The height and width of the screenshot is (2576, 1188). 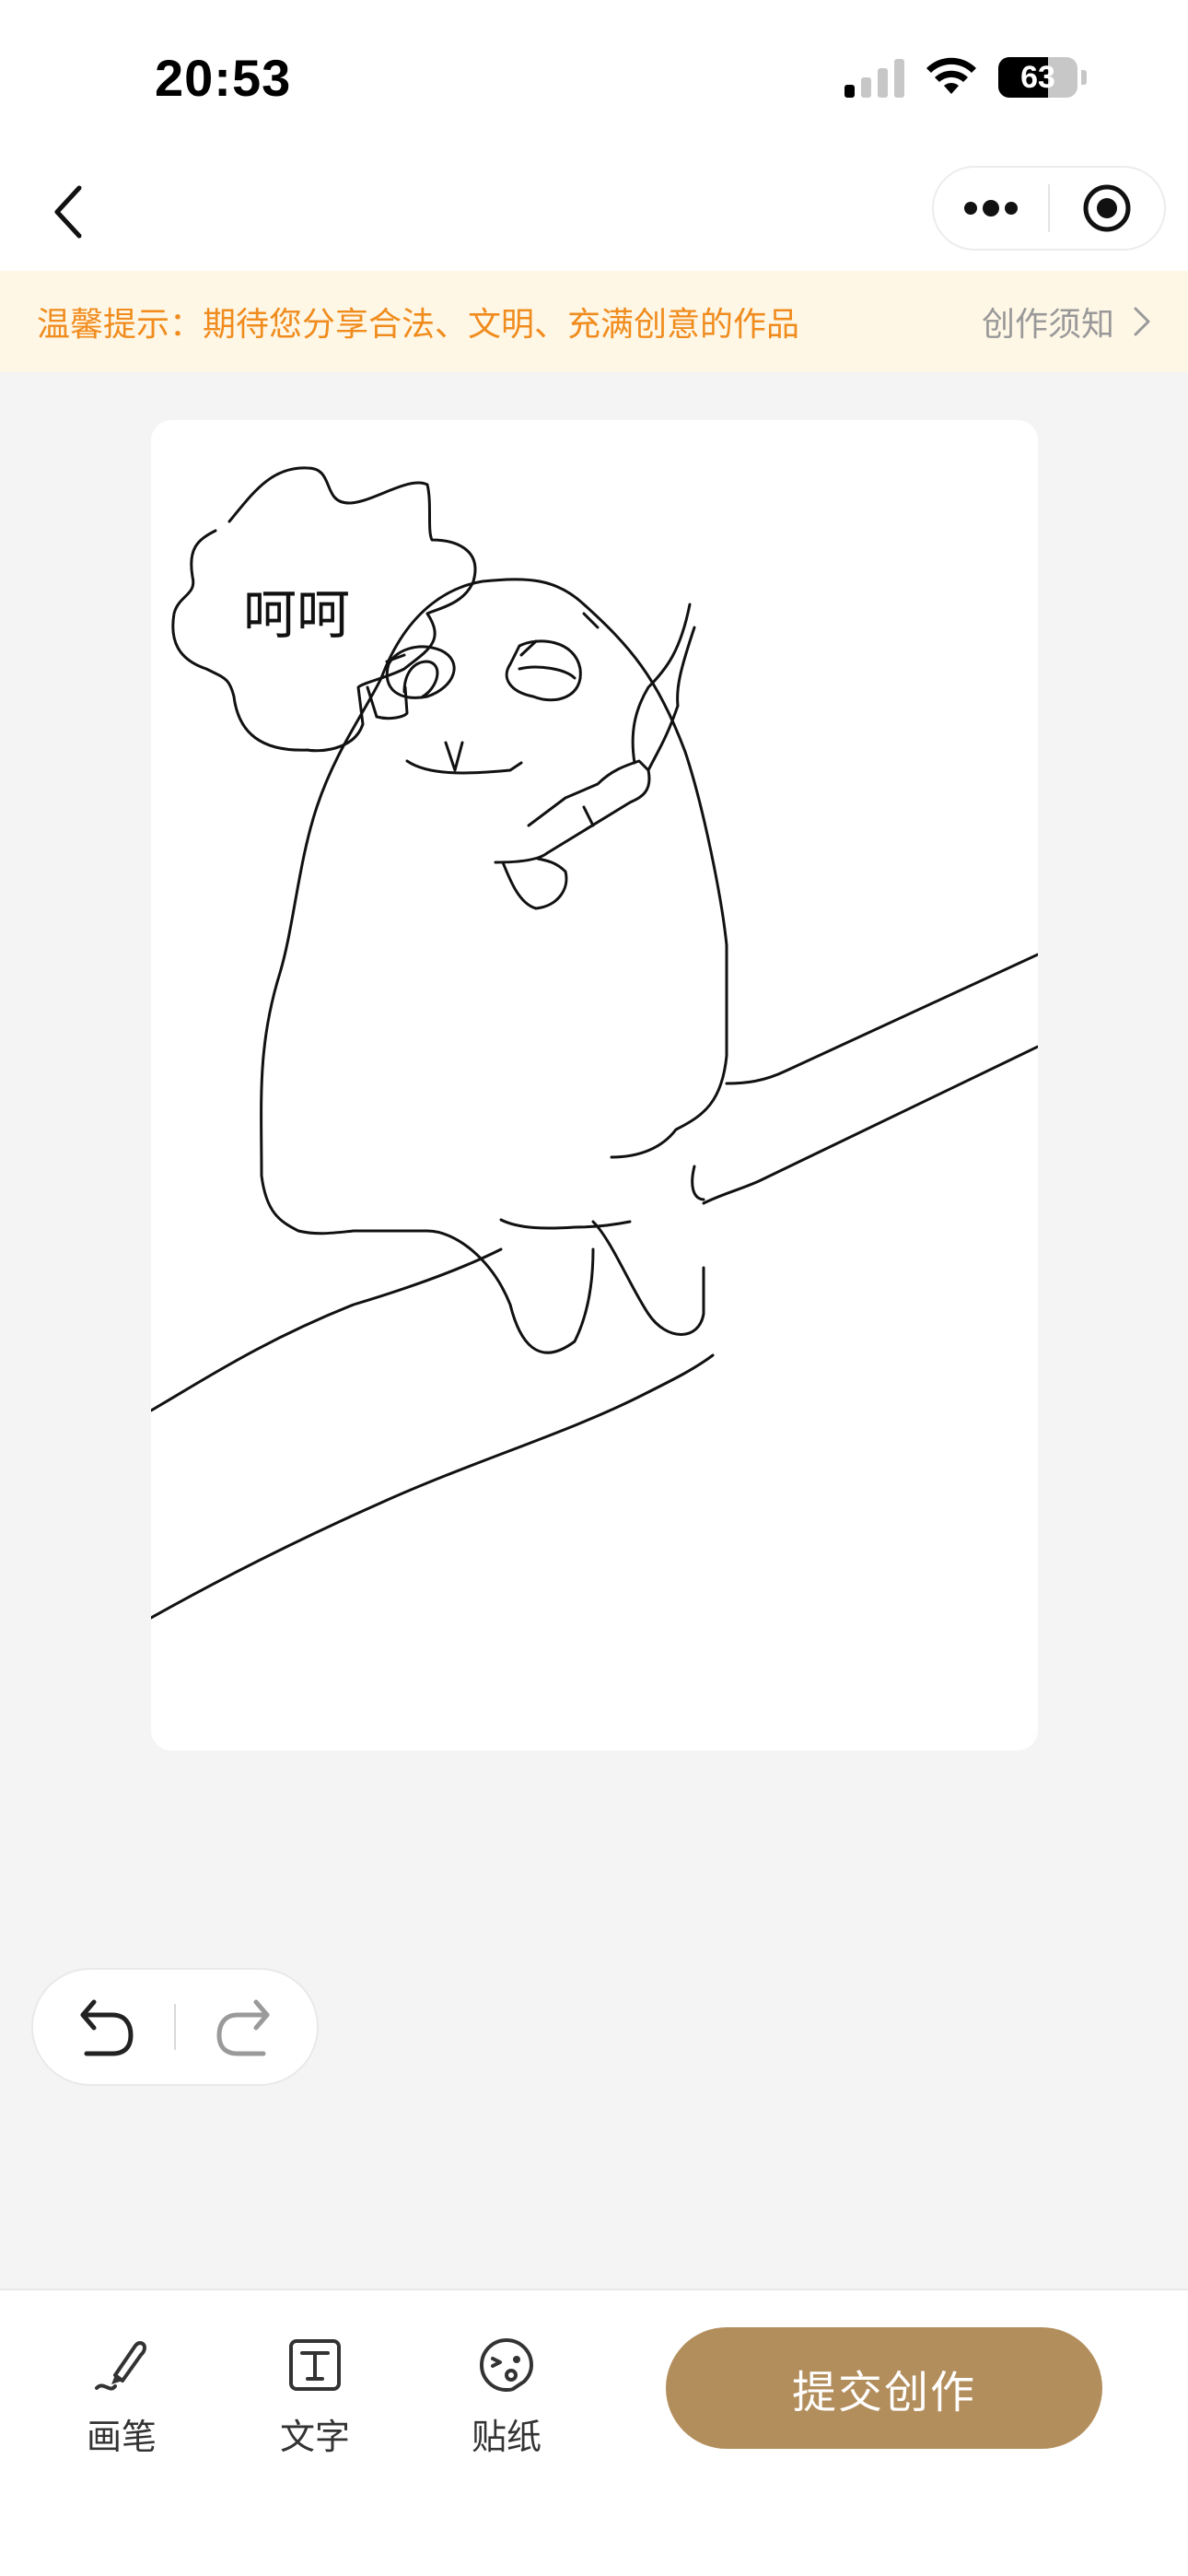 I want to click on mouth, so click(x=464, y=767).